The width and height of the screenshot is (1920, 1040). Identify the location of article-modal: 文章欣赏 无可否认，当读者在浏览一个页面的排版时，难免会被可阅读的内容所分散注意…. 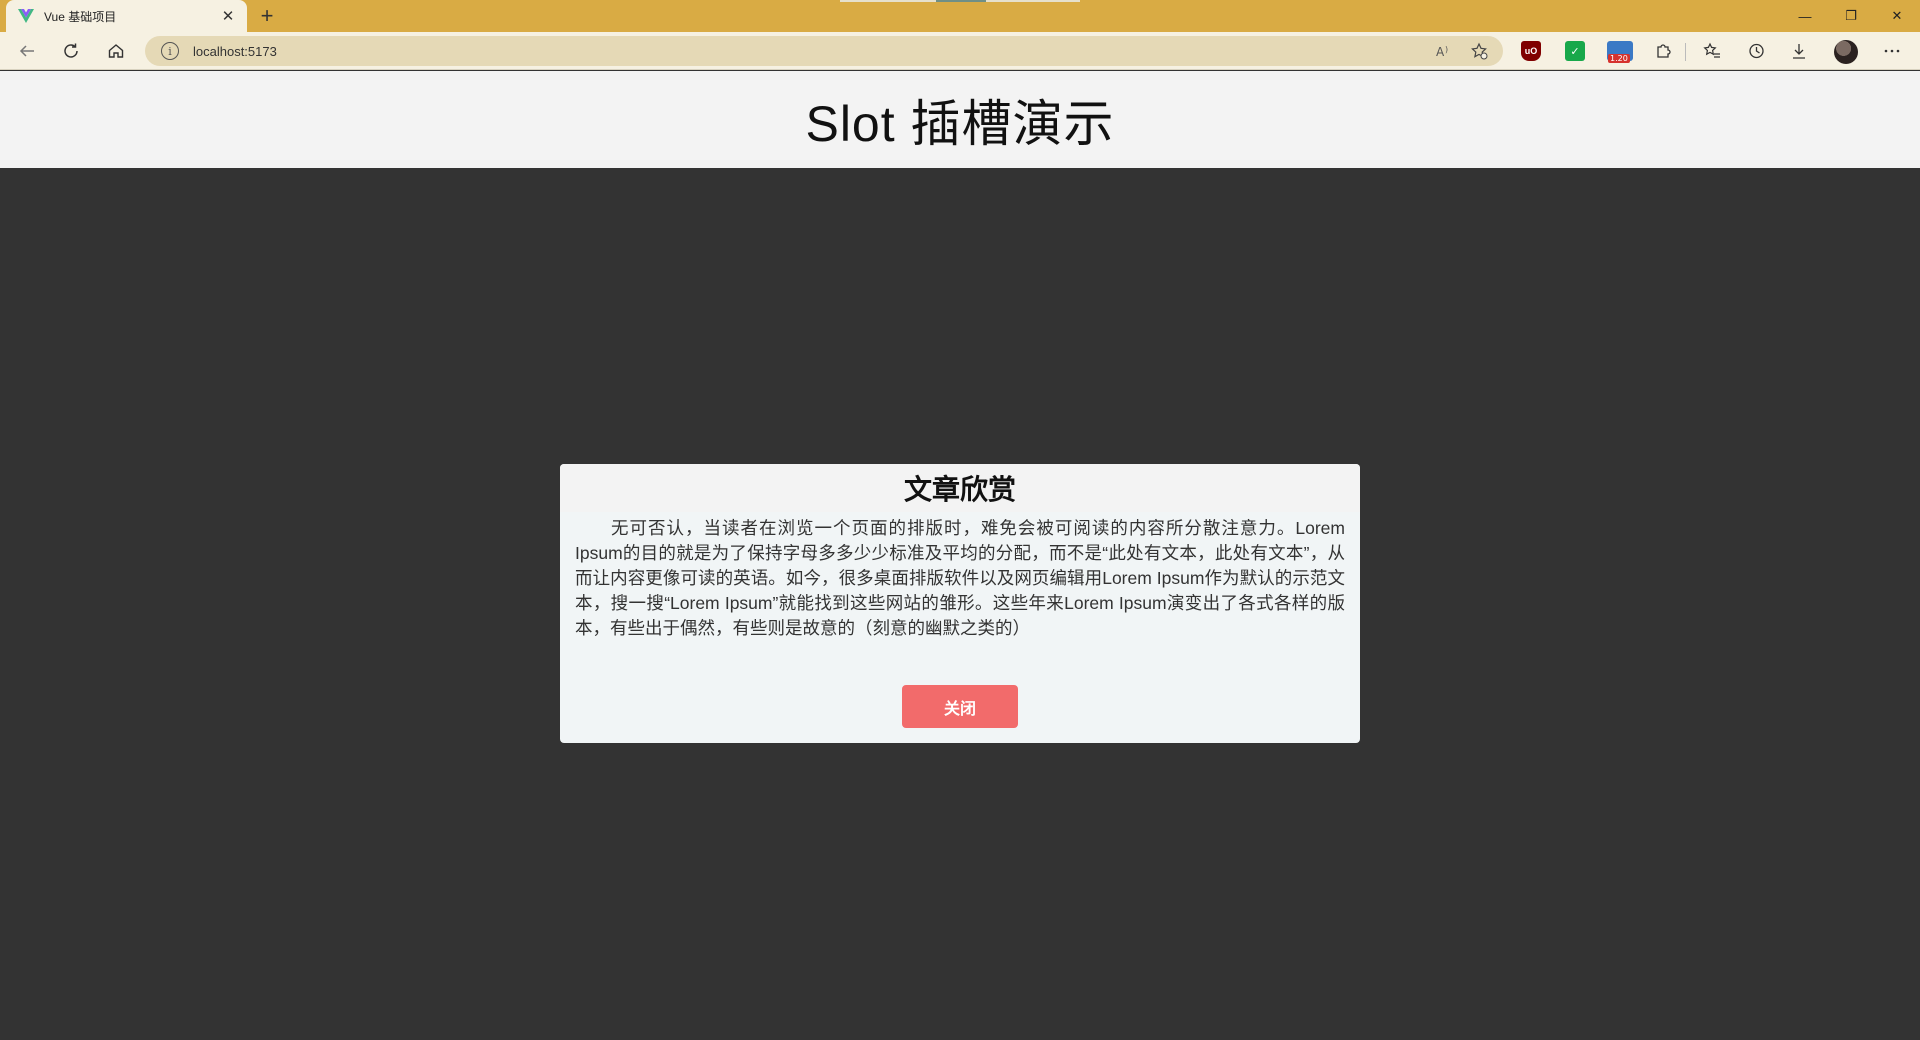
(960, 603).